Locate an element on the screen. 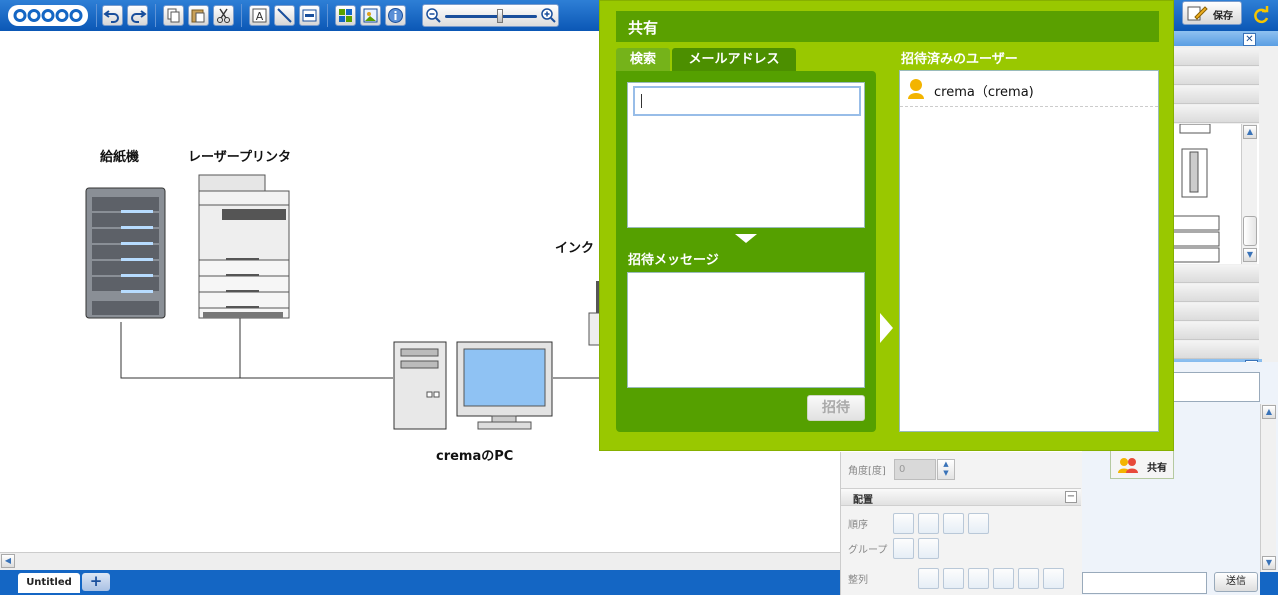  scroll-thumb is located at coordinates (1250, 231).